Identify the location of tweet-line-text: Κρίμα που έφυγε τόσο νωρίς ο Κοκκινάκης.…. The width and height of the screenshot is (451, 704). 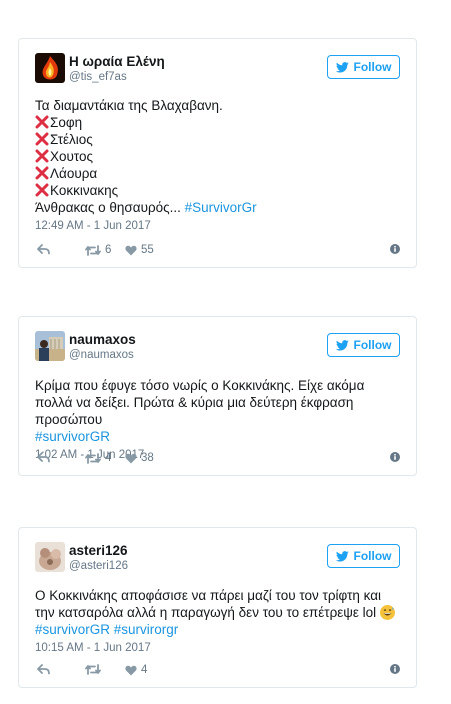
(200, 402).